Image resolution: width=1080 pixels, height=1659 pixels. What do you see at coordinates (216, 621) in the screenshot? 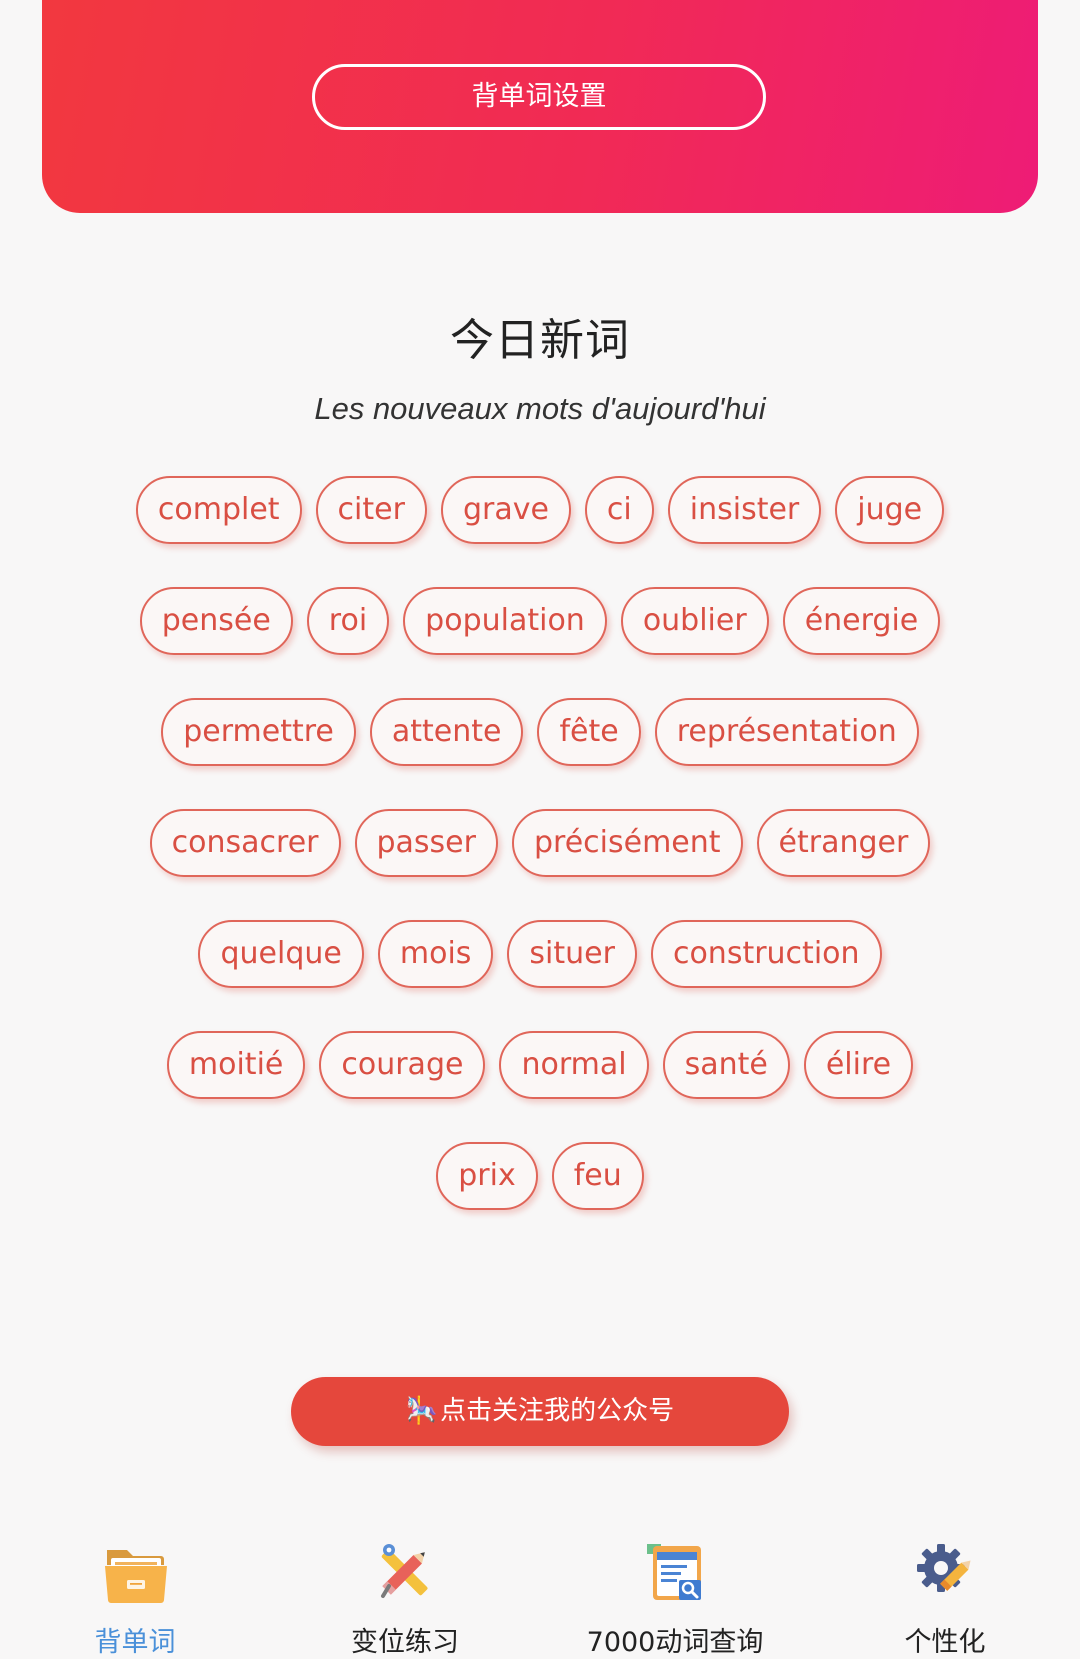
I see `word-chip: pensée` at bounding box center [216, 621].